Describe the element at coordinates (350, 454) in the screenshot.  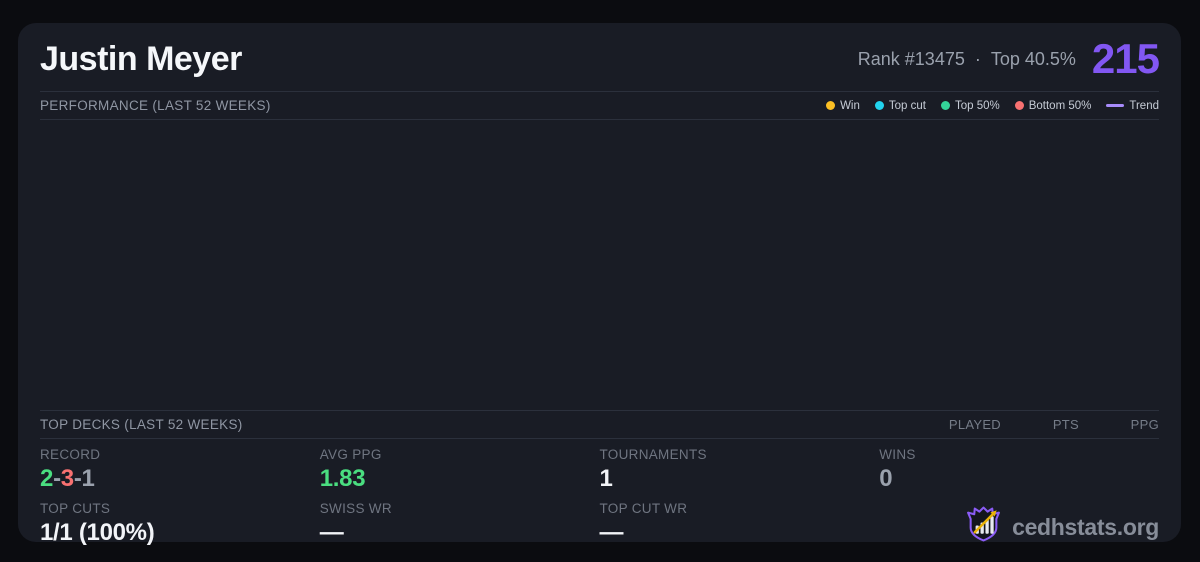
I see `stat-label: AVG PPG` at that location.